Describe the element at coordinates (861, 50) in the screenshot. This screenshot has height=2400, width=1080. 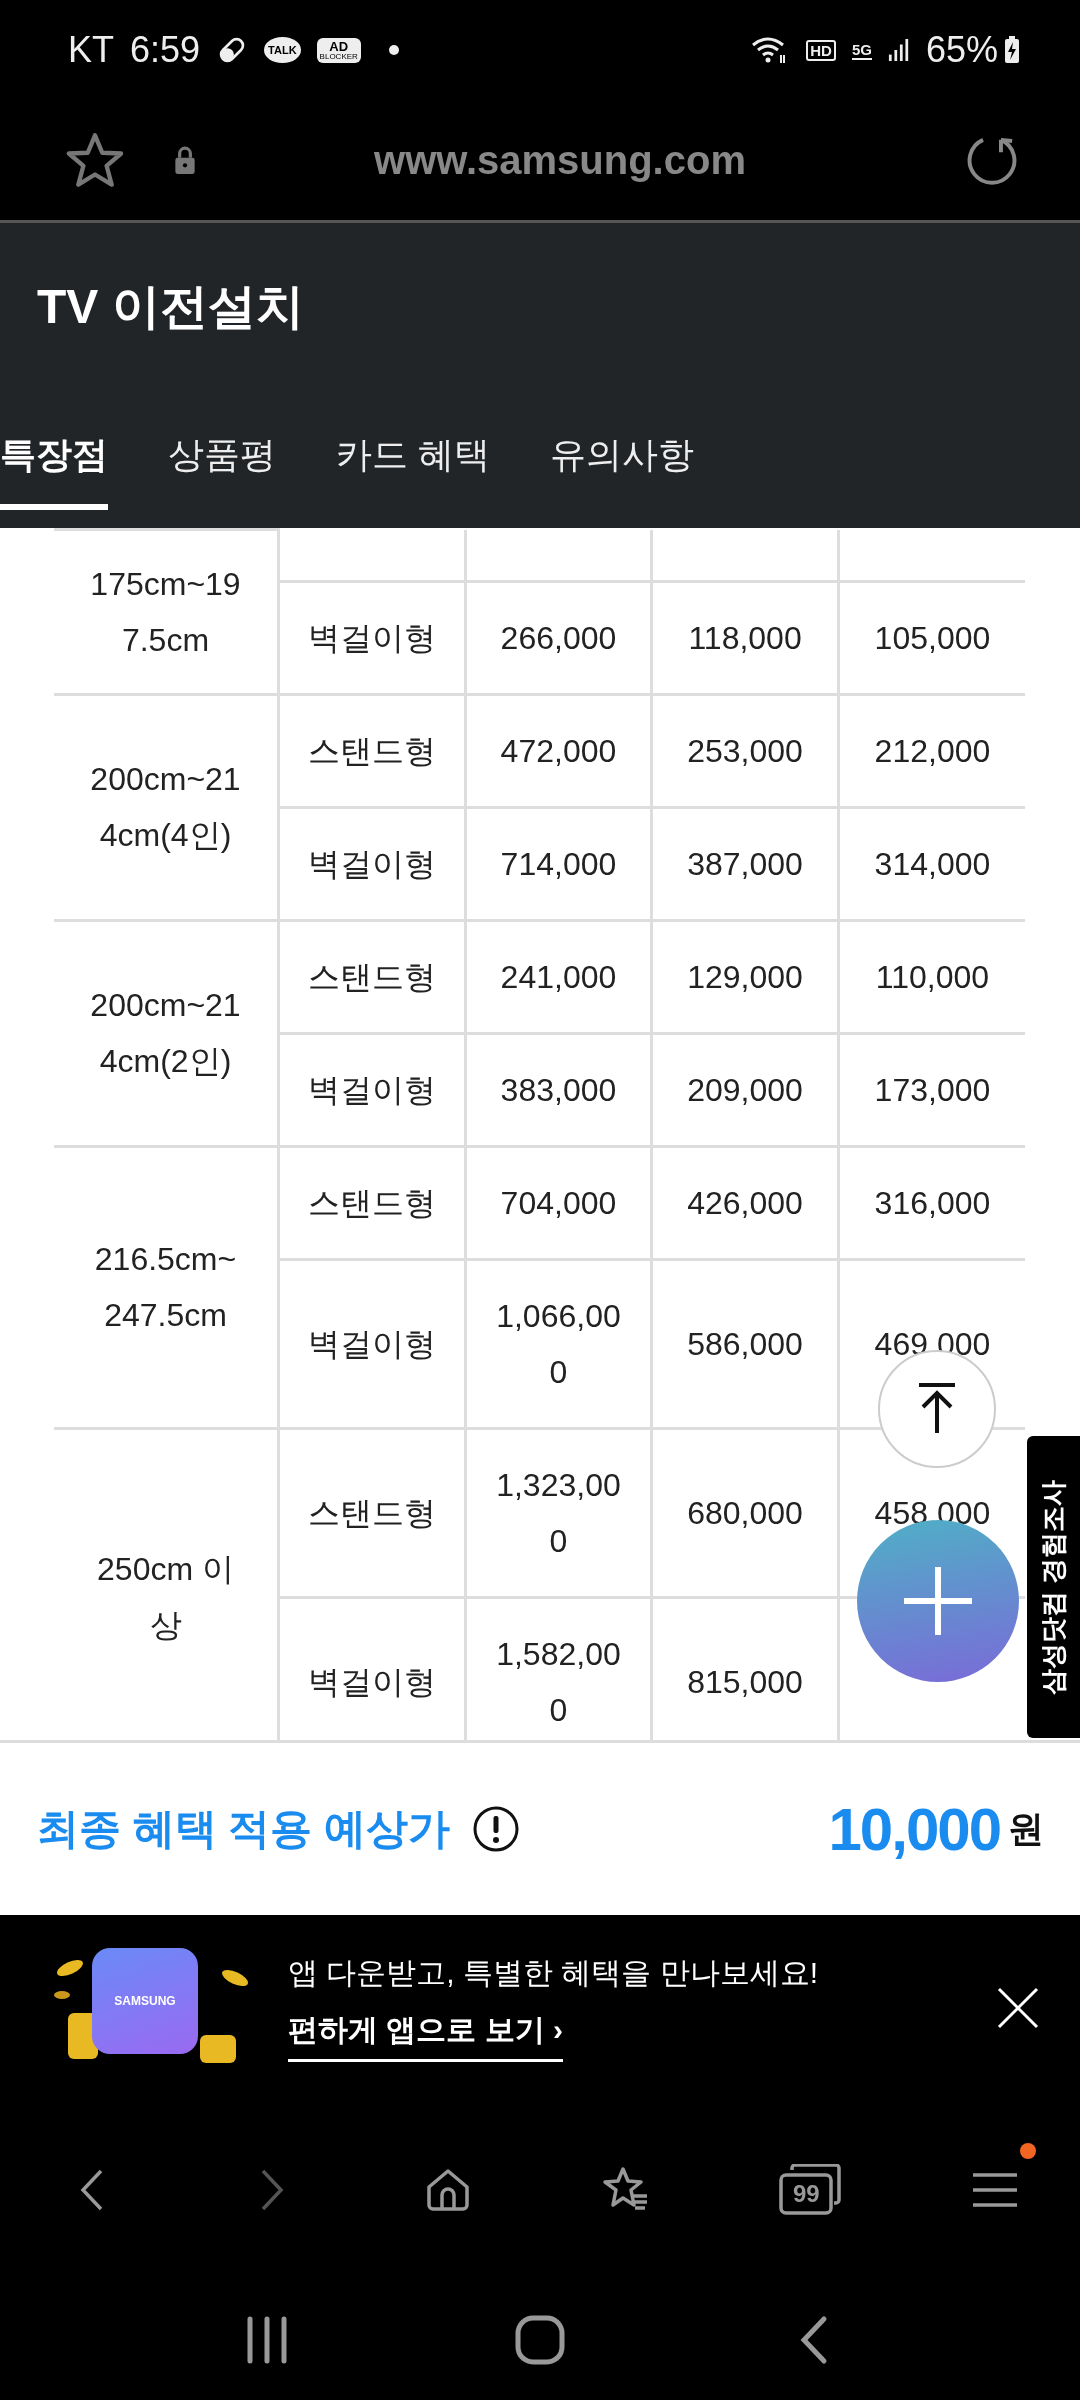
I see `network-badge: 5G` at that location.